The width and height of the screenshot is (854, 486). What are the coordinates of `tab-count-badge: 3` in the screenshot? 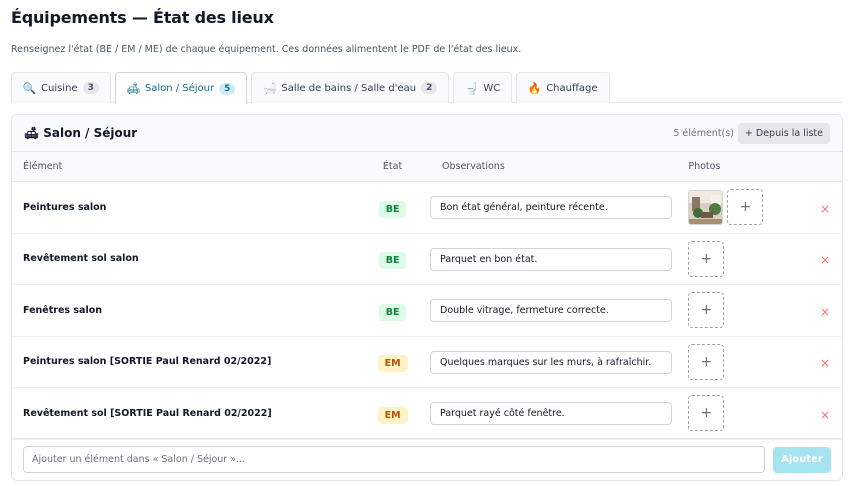 It's located at (90, 88).